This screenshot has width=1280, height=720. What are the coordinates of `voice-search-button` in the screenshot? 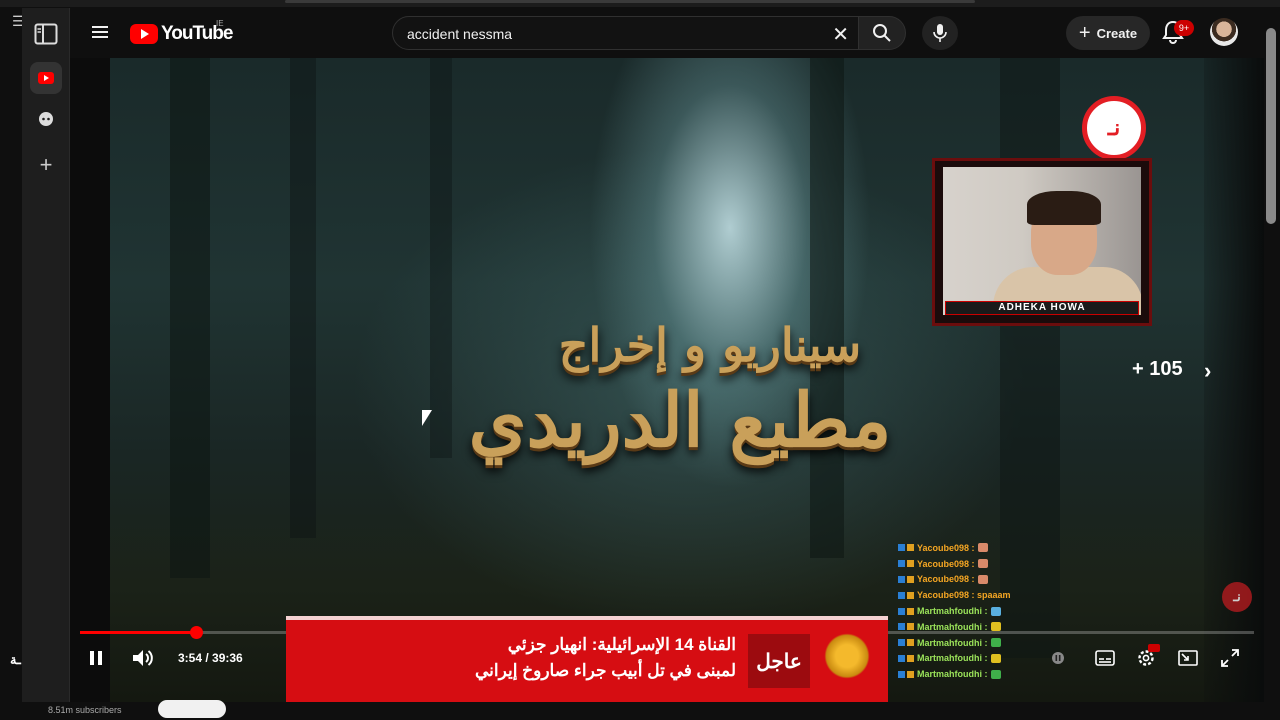 It's located at (940, 33).